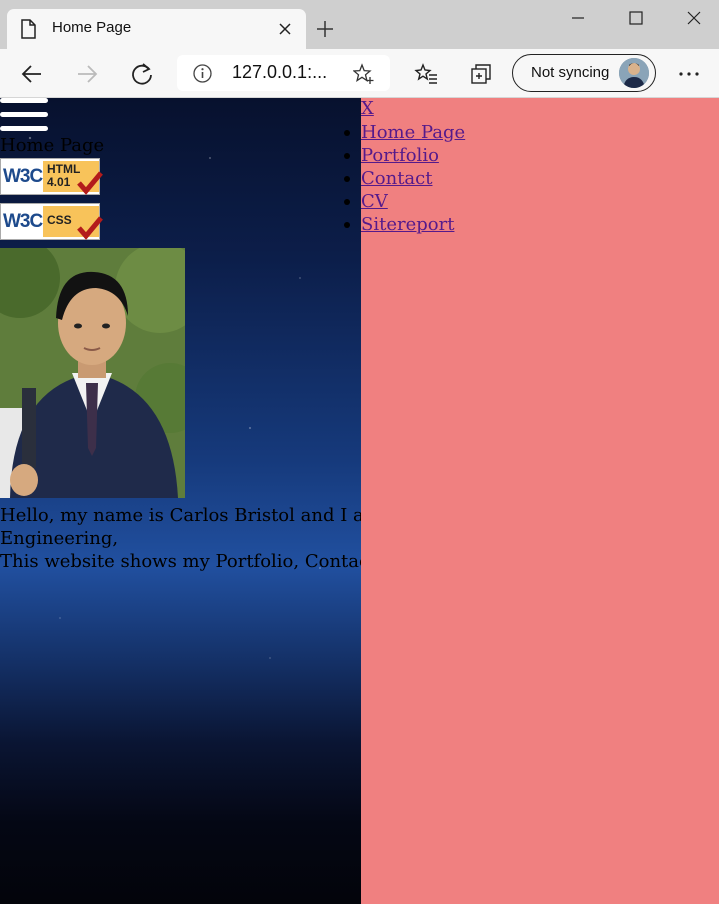  Describe the element at coordinates (367, 108) in the screenshot. I see `close-menu-link: X` at that location.